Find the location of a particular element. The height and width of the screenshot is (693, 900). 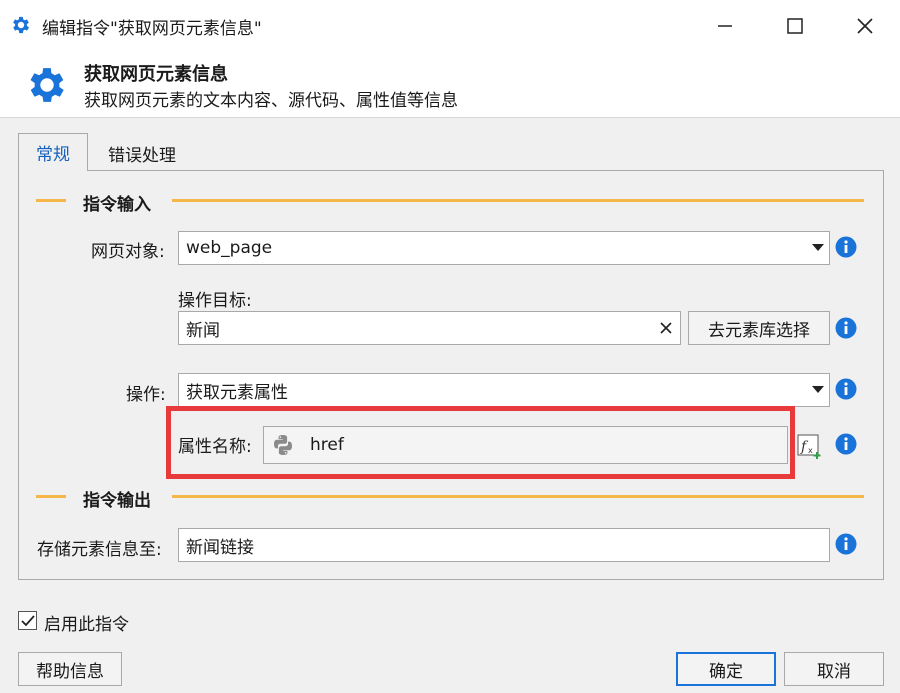

enable-checkbox is located at coordinates (27, 620).